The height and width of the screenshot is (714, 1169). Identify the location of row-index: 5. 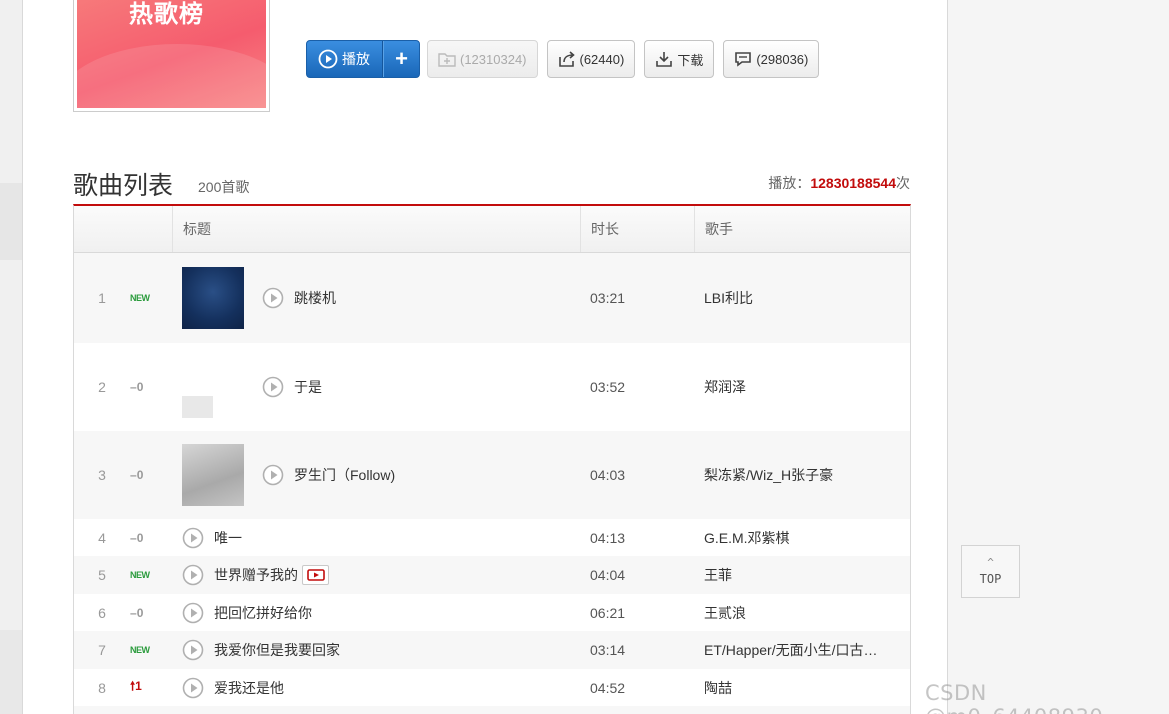
(102, 575).